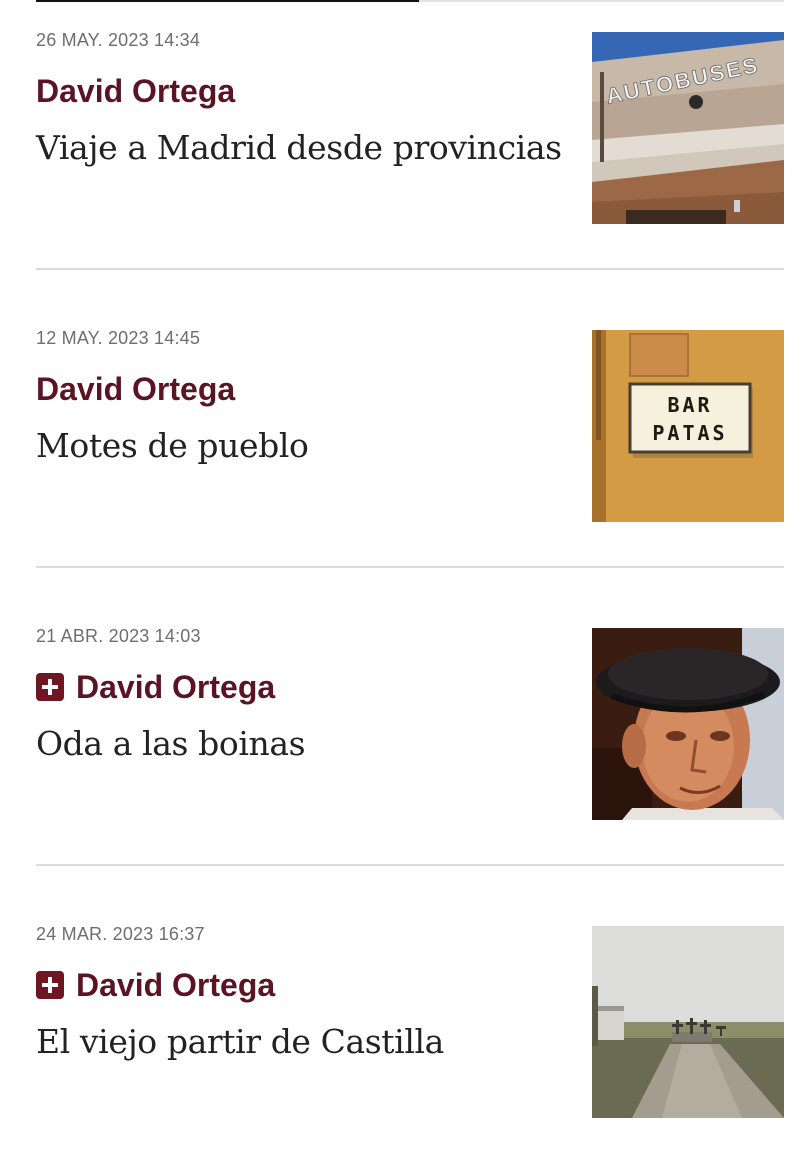  Describe the element at coordinates (688, 1022) in the screenshot. I see `country-road-crosses-photo` at that location.